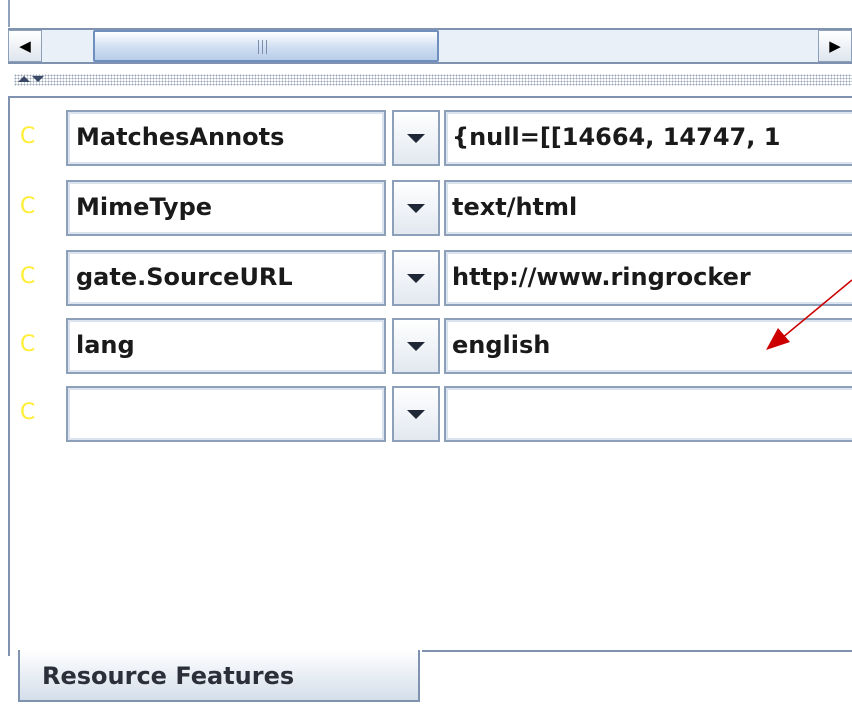 The width and height of the screenshot is (852, 706). Describe the element at coordinates (219, 676) in the screenshot. I see `tab-resource-features: Resource Features` at that location.